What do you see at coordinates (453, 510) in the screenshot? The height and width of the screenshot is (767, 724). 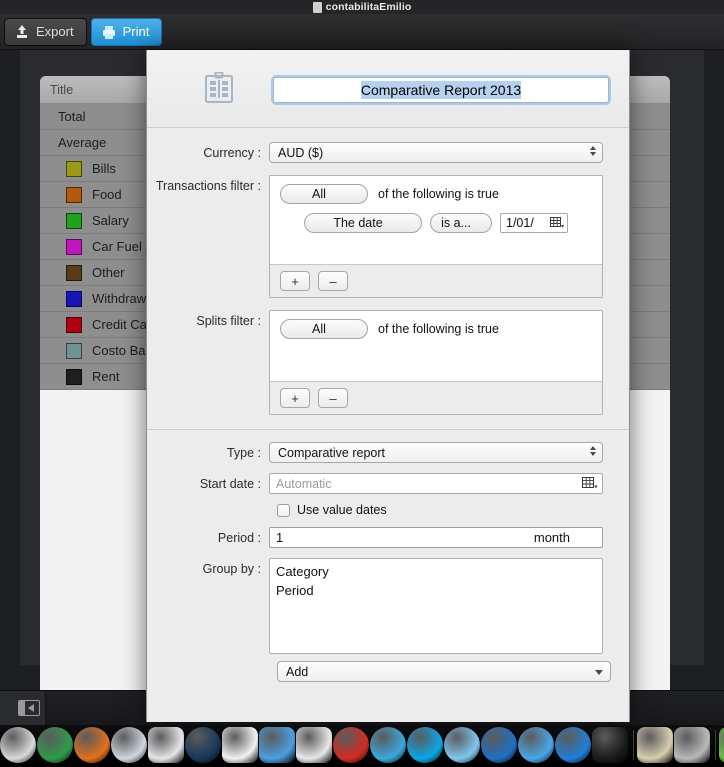 I see `use-value-dates-row: Use value dates` at bounding box center [453, 510].